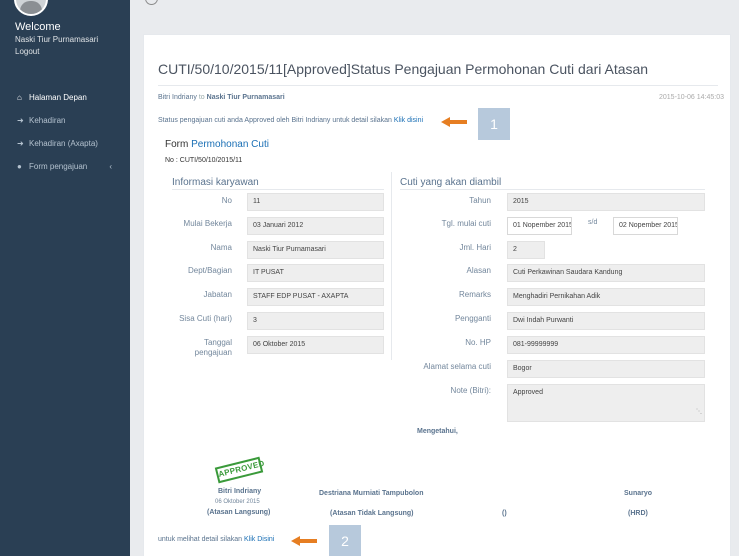  I want to click on sidebar-item-label: Halaman Depan, so click(58, 97).